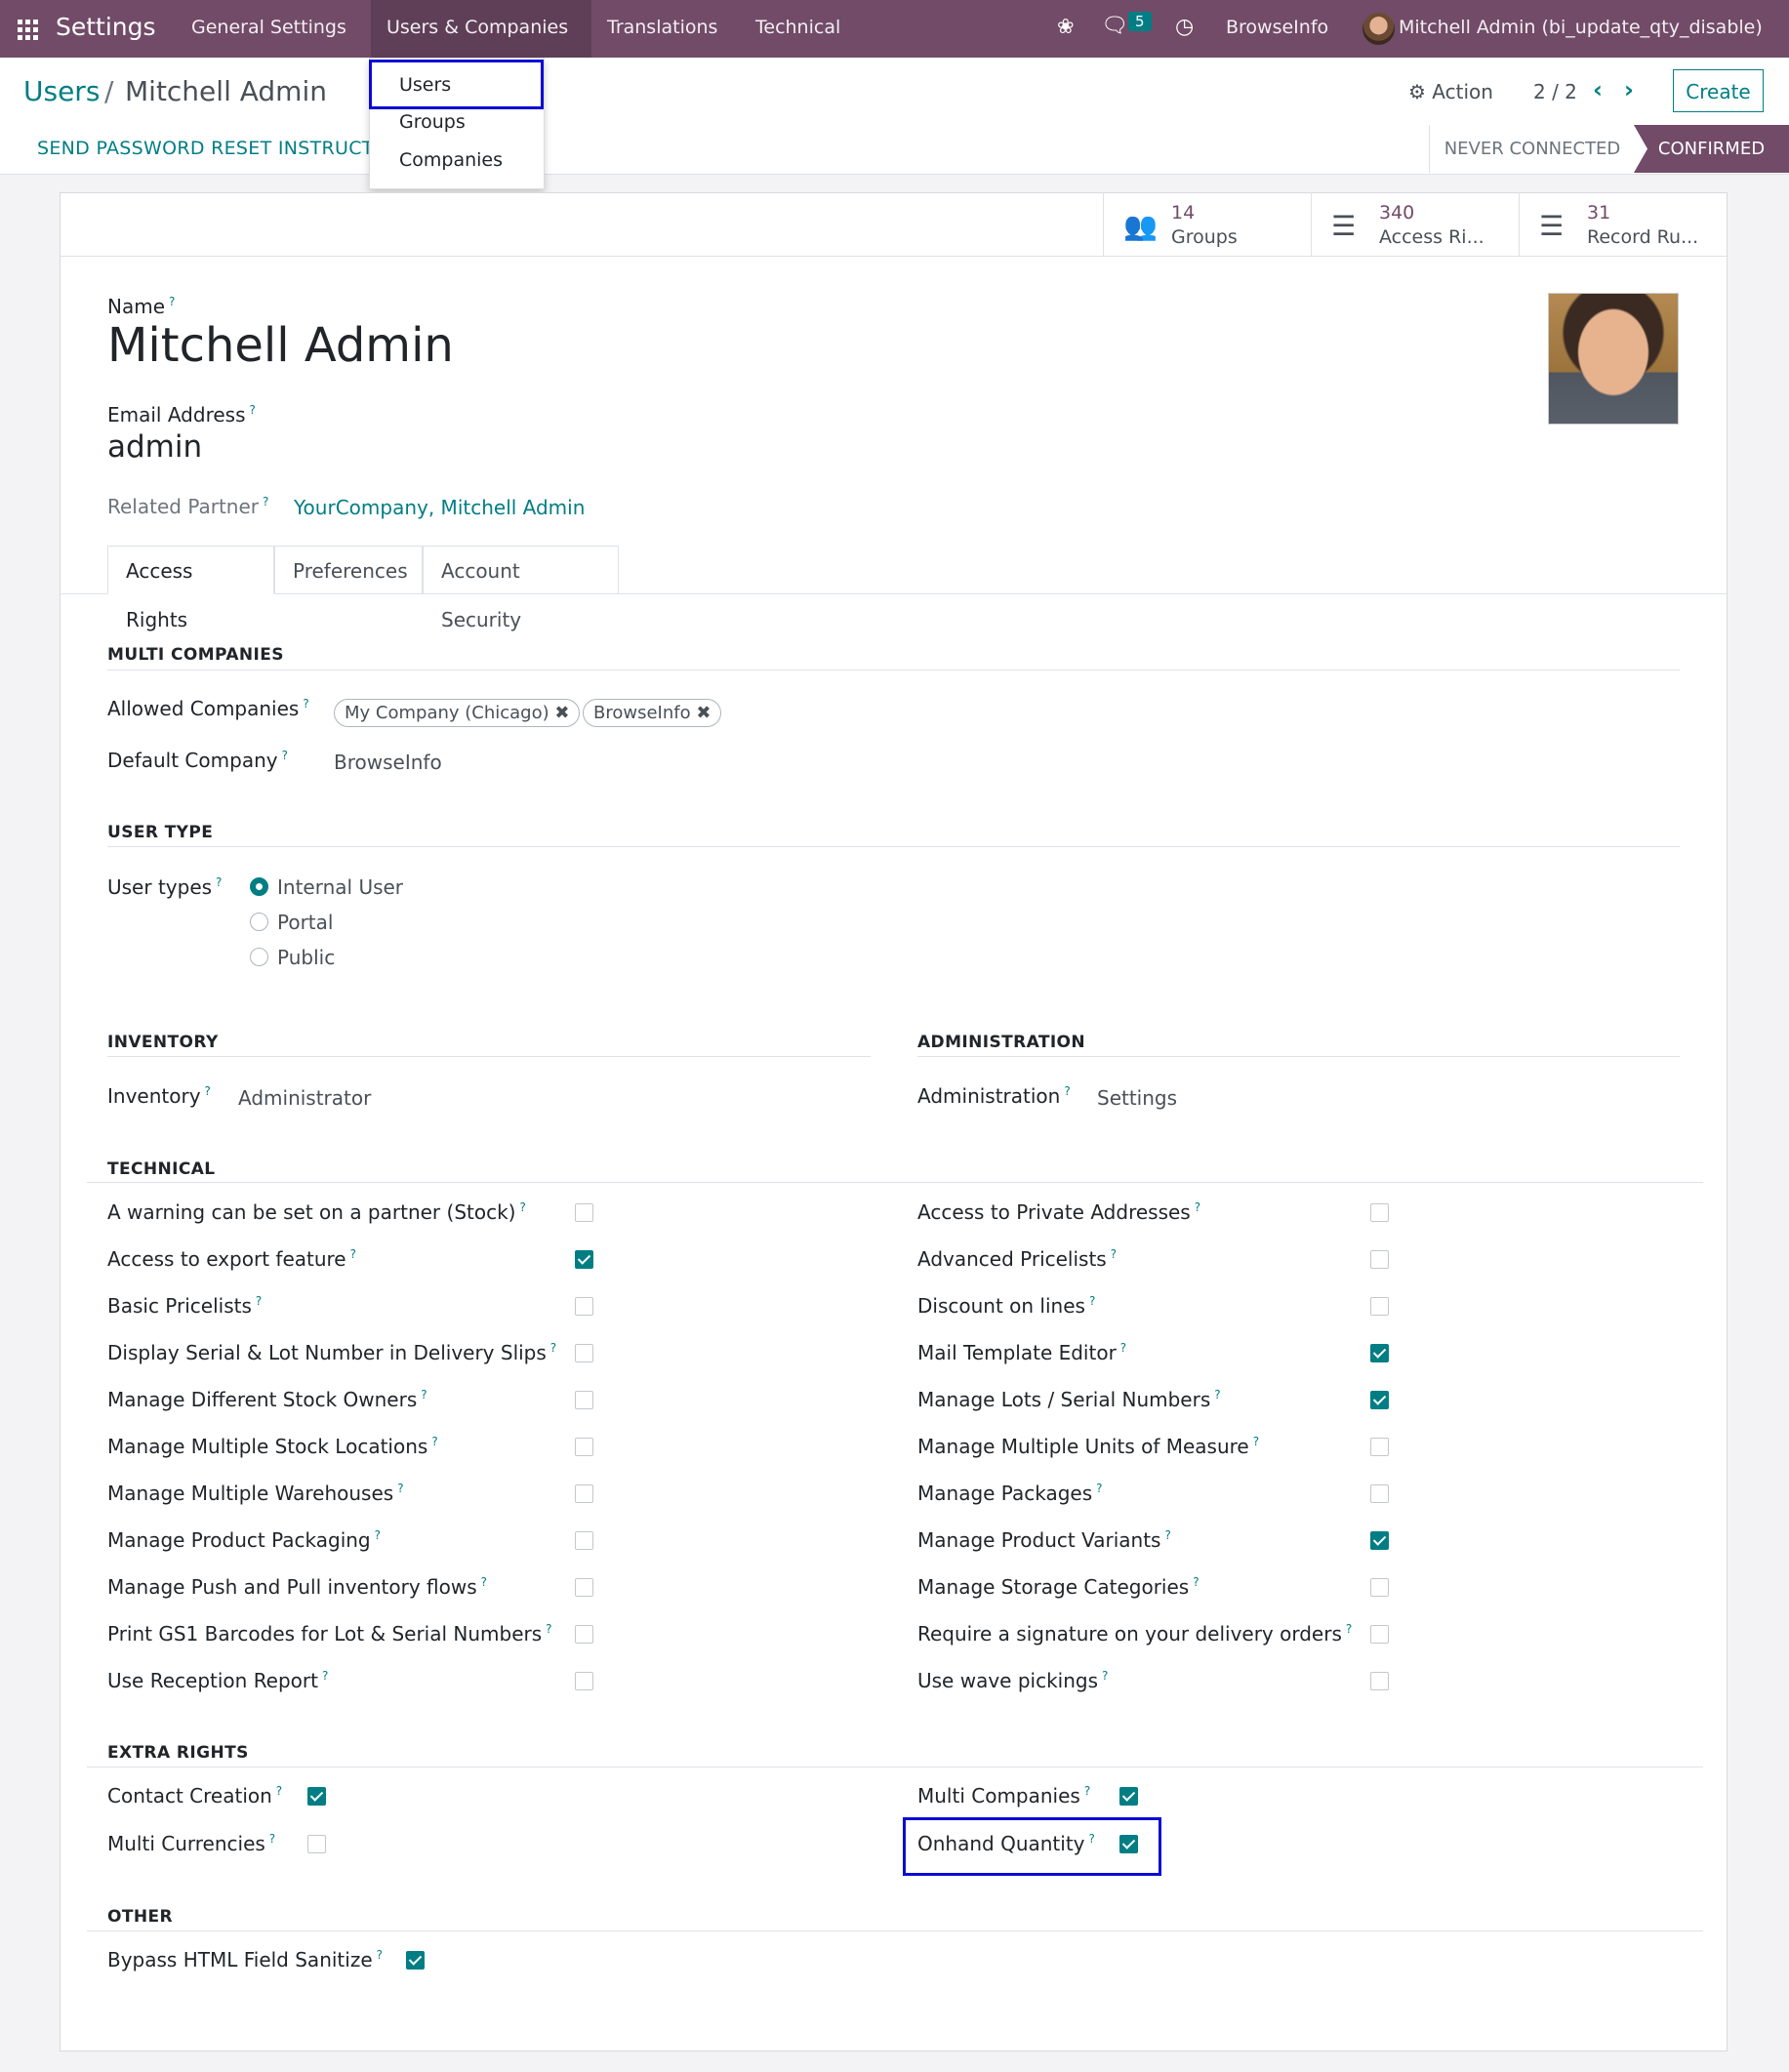 Image resolution: width=1789 pixels, height=2072 pixels. I want to click on user-avatar, so click(1378, 29).